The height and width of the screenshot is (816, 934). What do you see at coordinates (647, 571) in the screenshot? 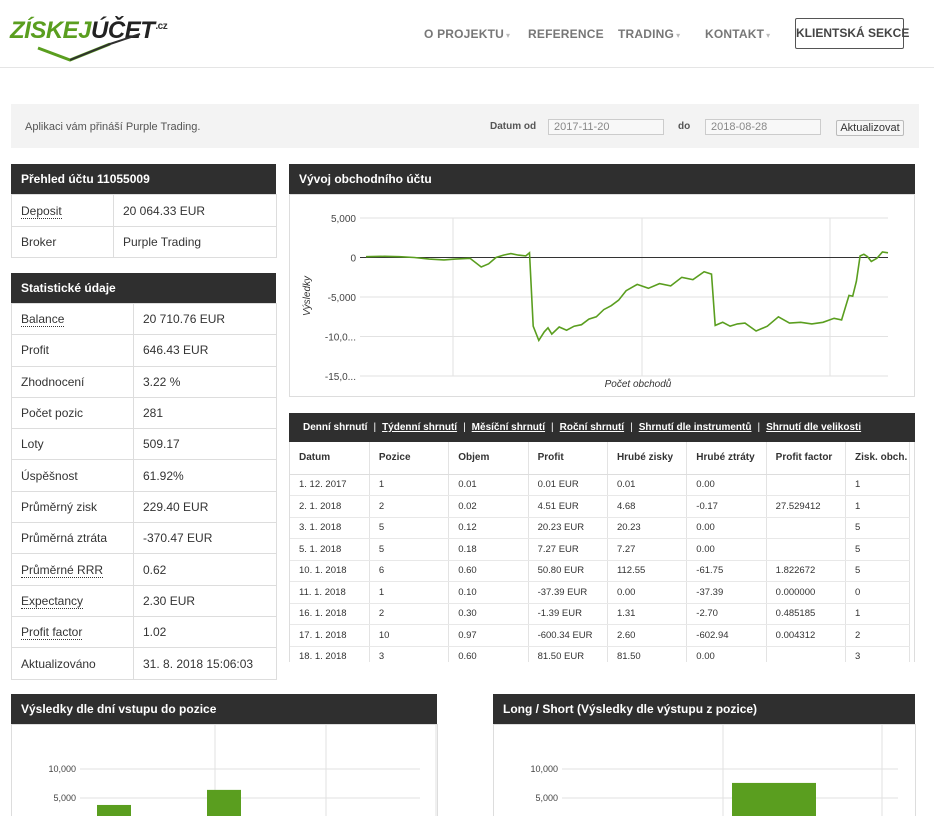
I see `table-cell: 112.55` at bounding box center [647, 571].